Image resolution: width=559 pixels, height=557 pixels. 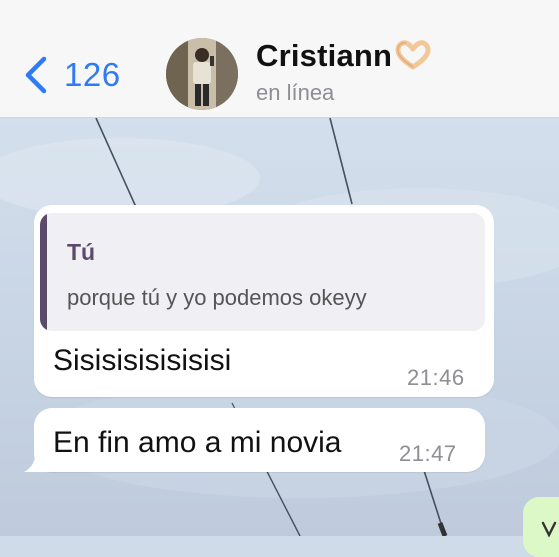 What do you see at coordinates (413, 55) in the screenshot?
I see `heart-hands-emoji-icon` at bounding box center [413, 55].